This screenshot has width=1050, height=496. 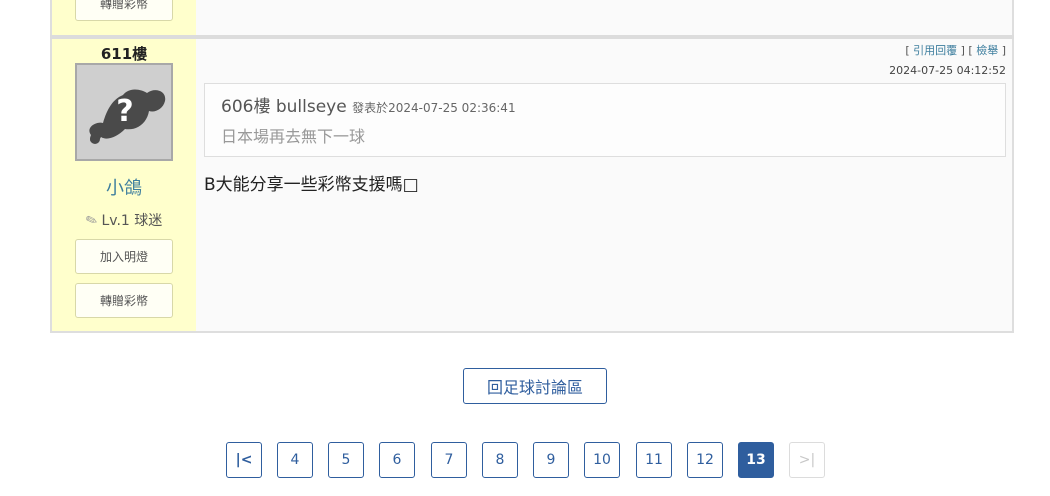 I want to click on page-4: 4, so click(x=295, y=460).